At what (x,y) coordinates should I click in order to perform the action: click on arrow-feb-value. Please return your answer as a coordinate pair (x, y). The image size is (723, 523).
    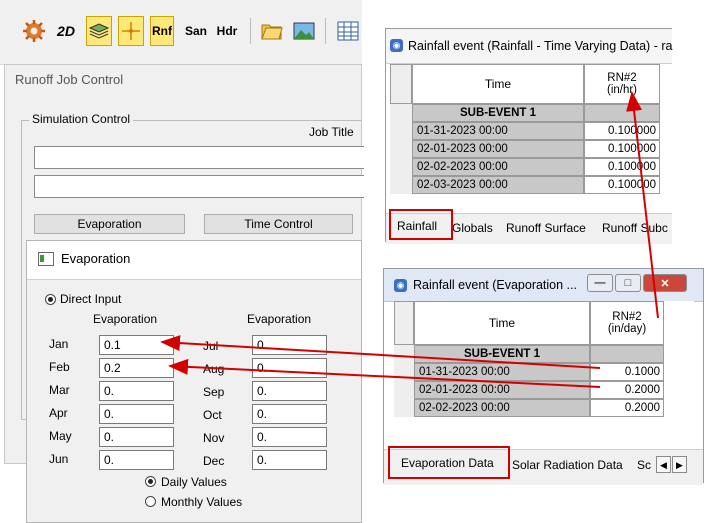
    Looking at the image, I should click on (384, 373).